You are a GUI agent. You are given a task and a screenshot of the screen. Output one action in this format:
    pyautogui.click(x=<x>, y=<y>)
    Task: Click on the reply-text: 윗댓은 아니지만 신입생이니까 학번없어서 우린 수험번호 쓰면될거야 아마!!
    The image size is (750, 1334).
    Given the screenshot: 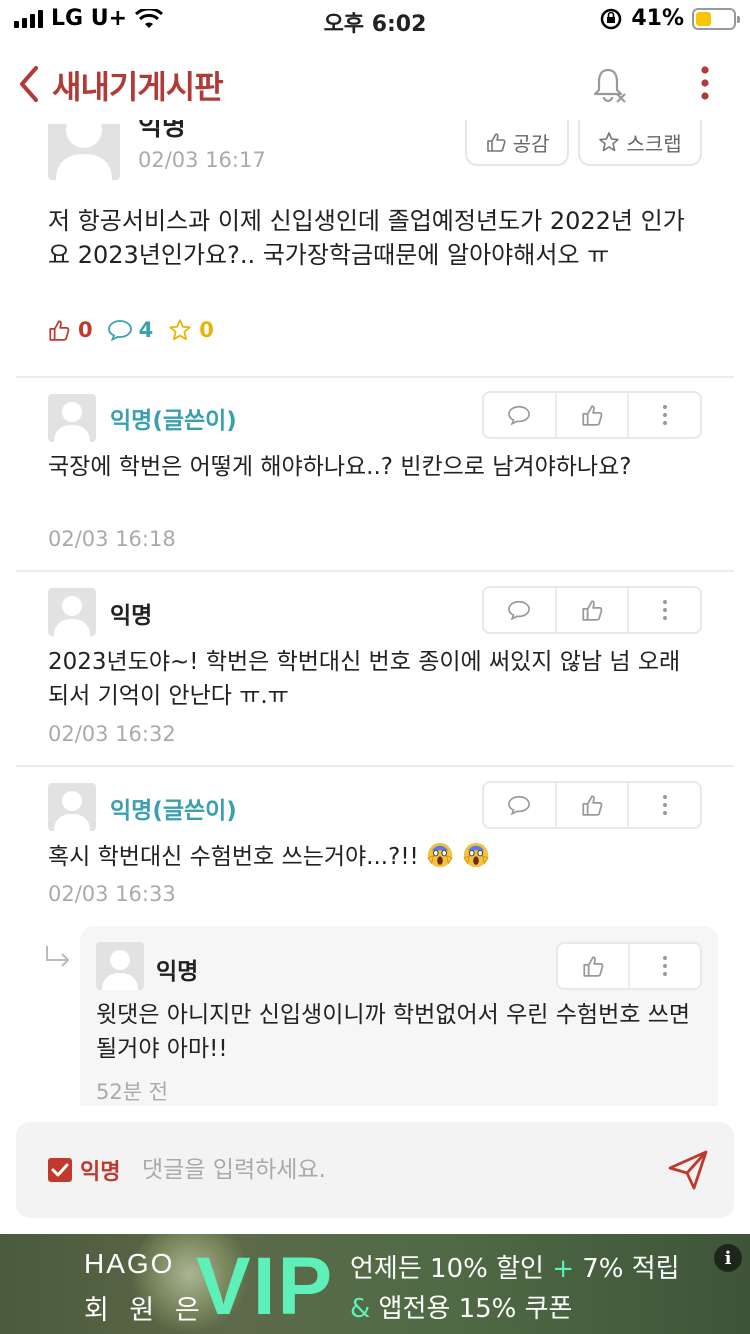 What is the action you would take?
    pyautogui.click(x=393, y=1032)
    